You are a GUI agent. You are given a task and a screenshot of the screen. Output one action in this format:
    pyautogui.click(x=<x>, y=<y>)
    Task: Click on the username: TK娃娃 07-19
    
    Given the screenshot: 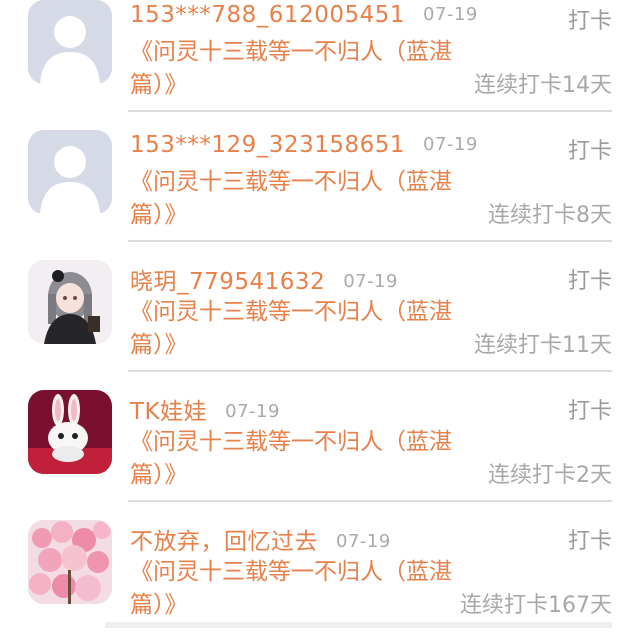 What is the action you would take?
    pyautogui.click(x=205, y=409)
    